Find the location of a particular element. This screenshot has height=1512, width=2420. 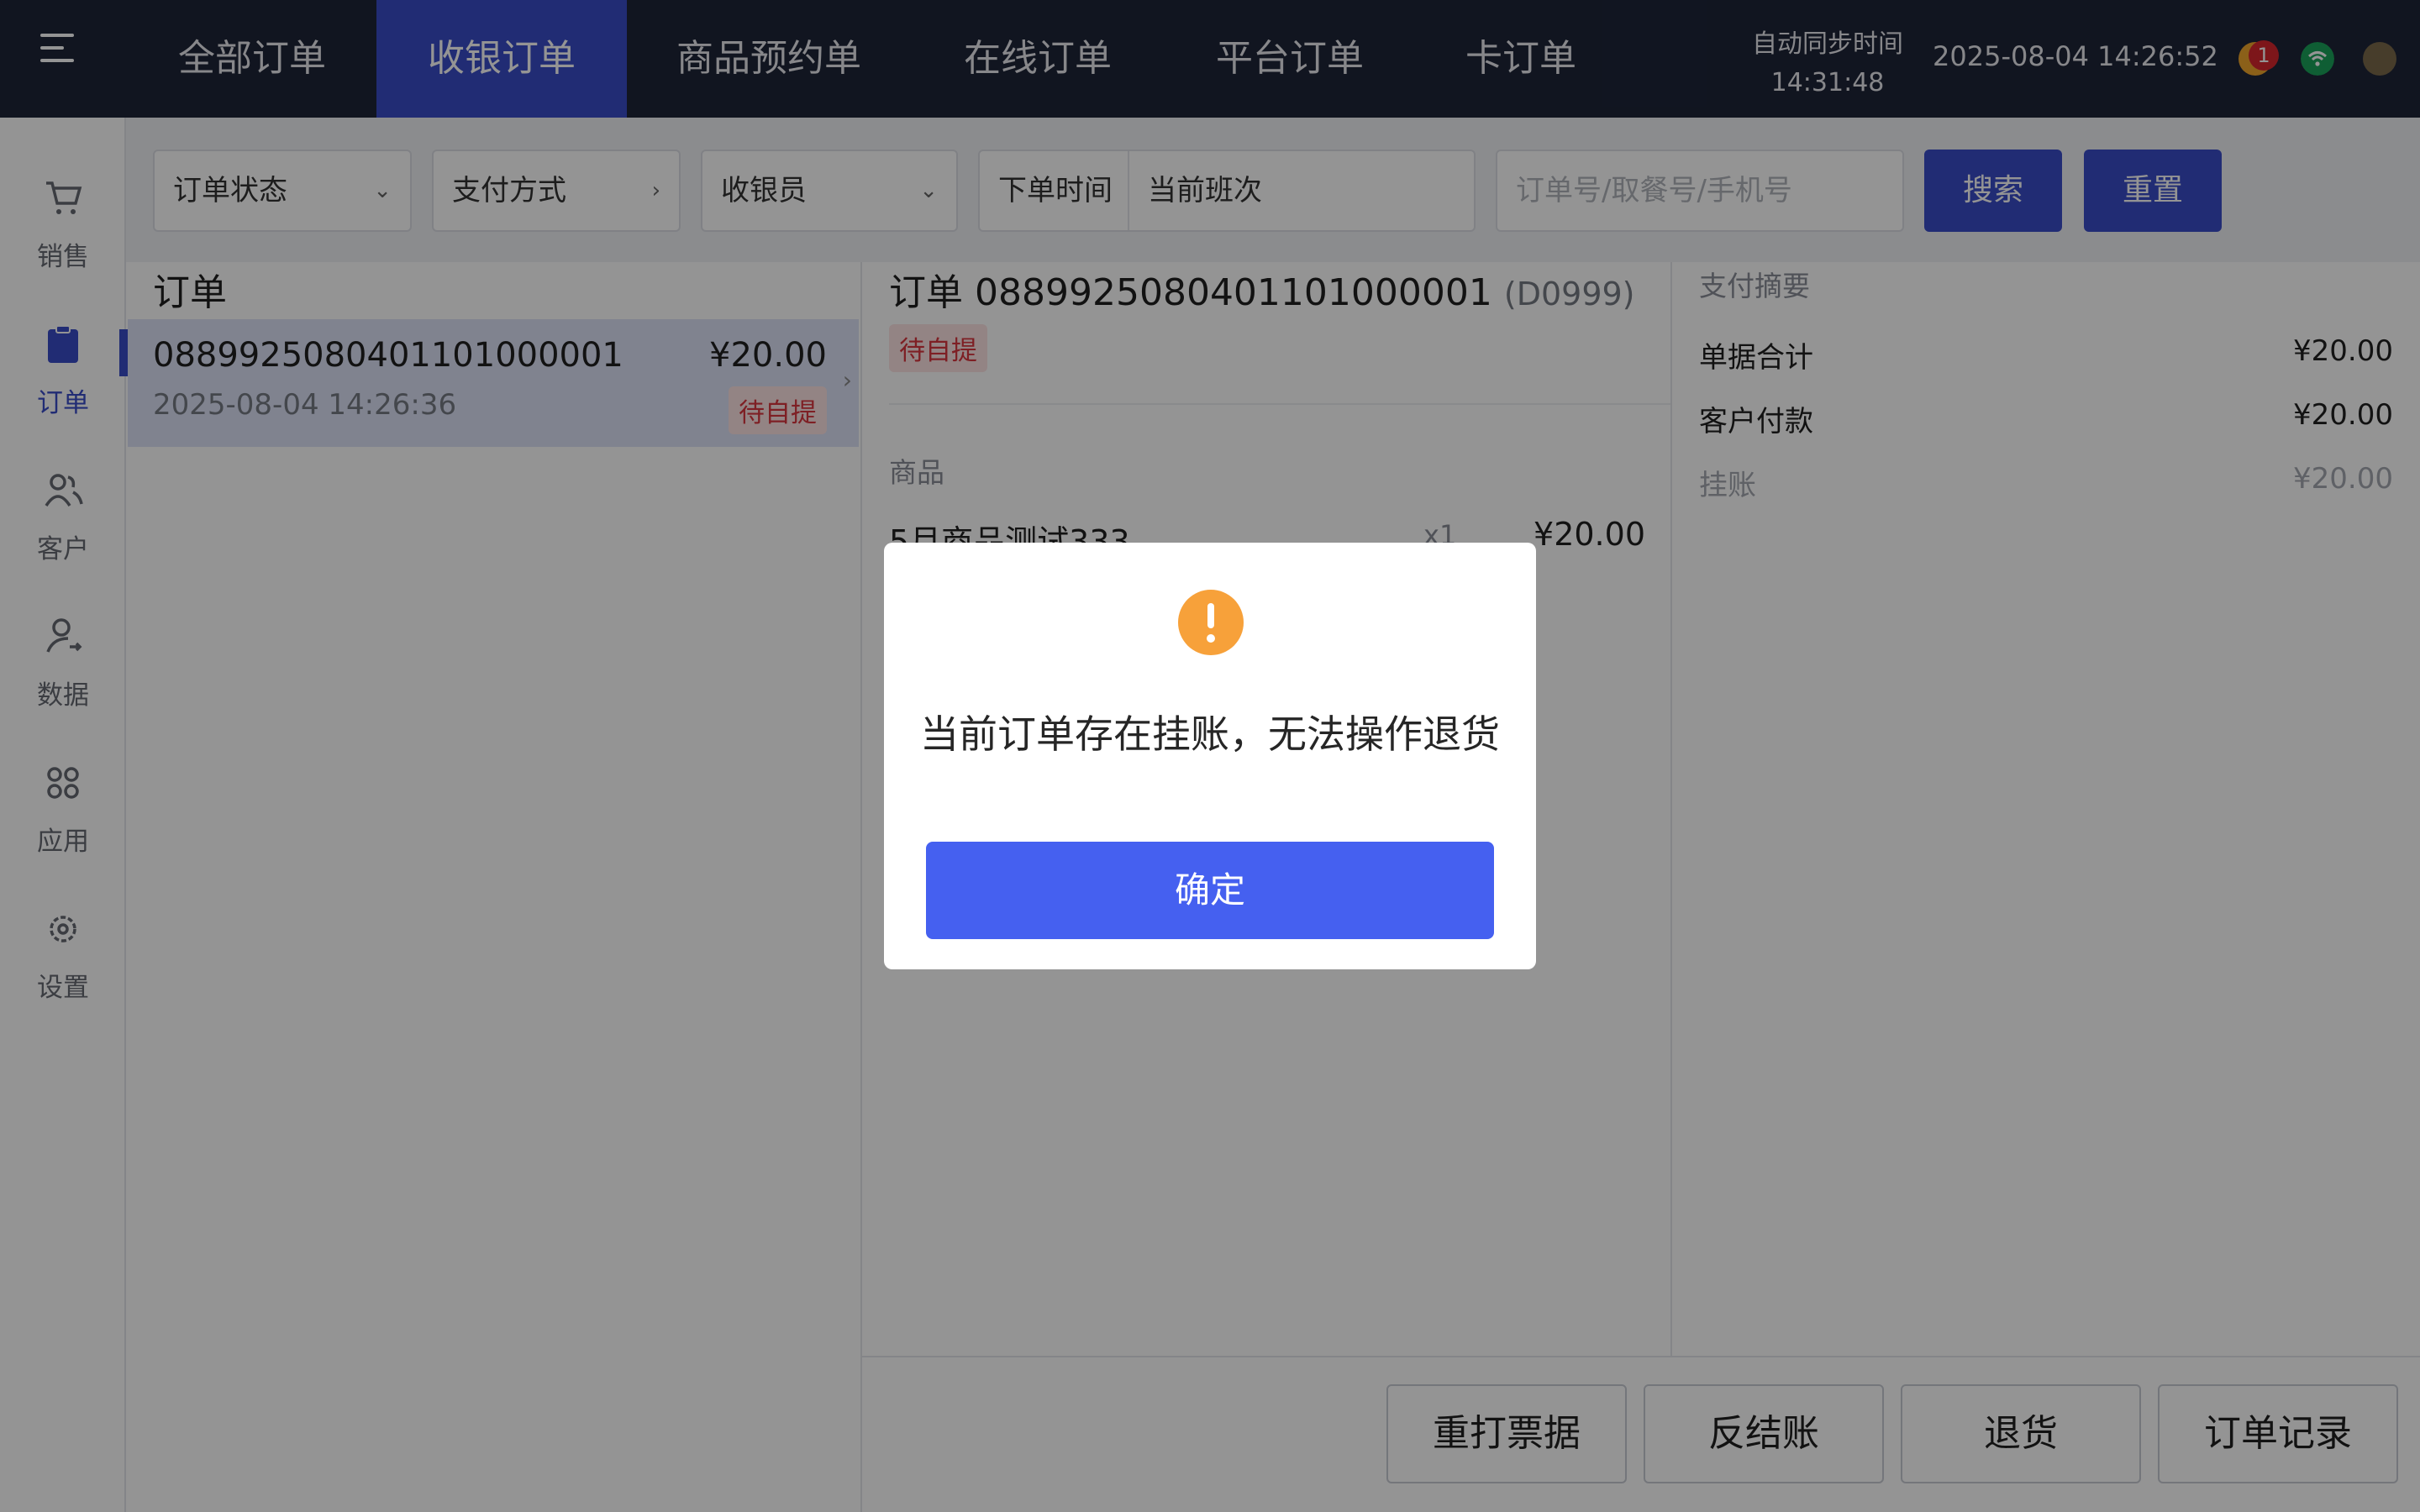

dialog-message: 当前订单存在挂账，无法操作退货 is located at coordinates (1210, 734).